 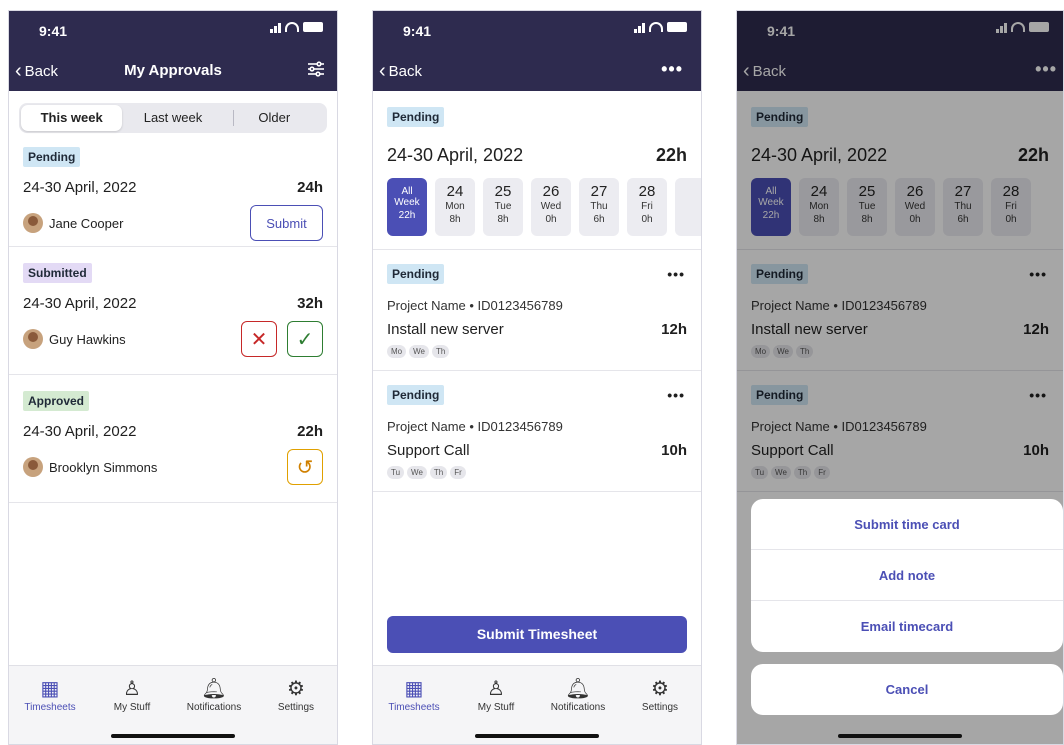 What do you see at coordinates (382, 71) in the screenshot?
I see `chevron-left-icon: ‹` at bounding box center [382, 71].